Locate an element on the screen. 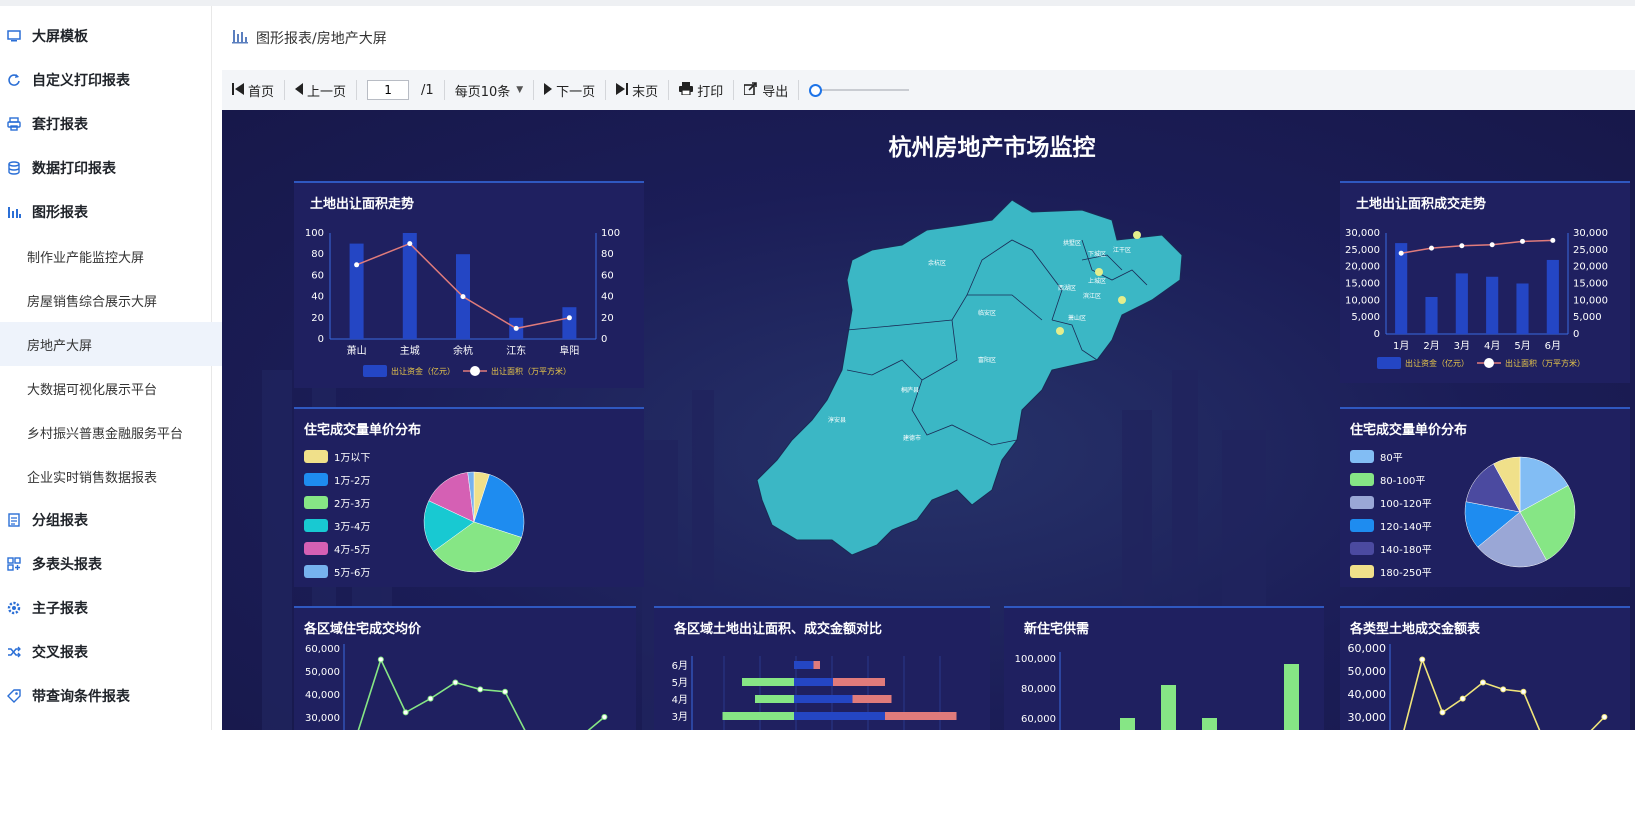 This screenshot has width=1635, height=837. next-page-button: 下一页 is located at coordinates (569, 90).